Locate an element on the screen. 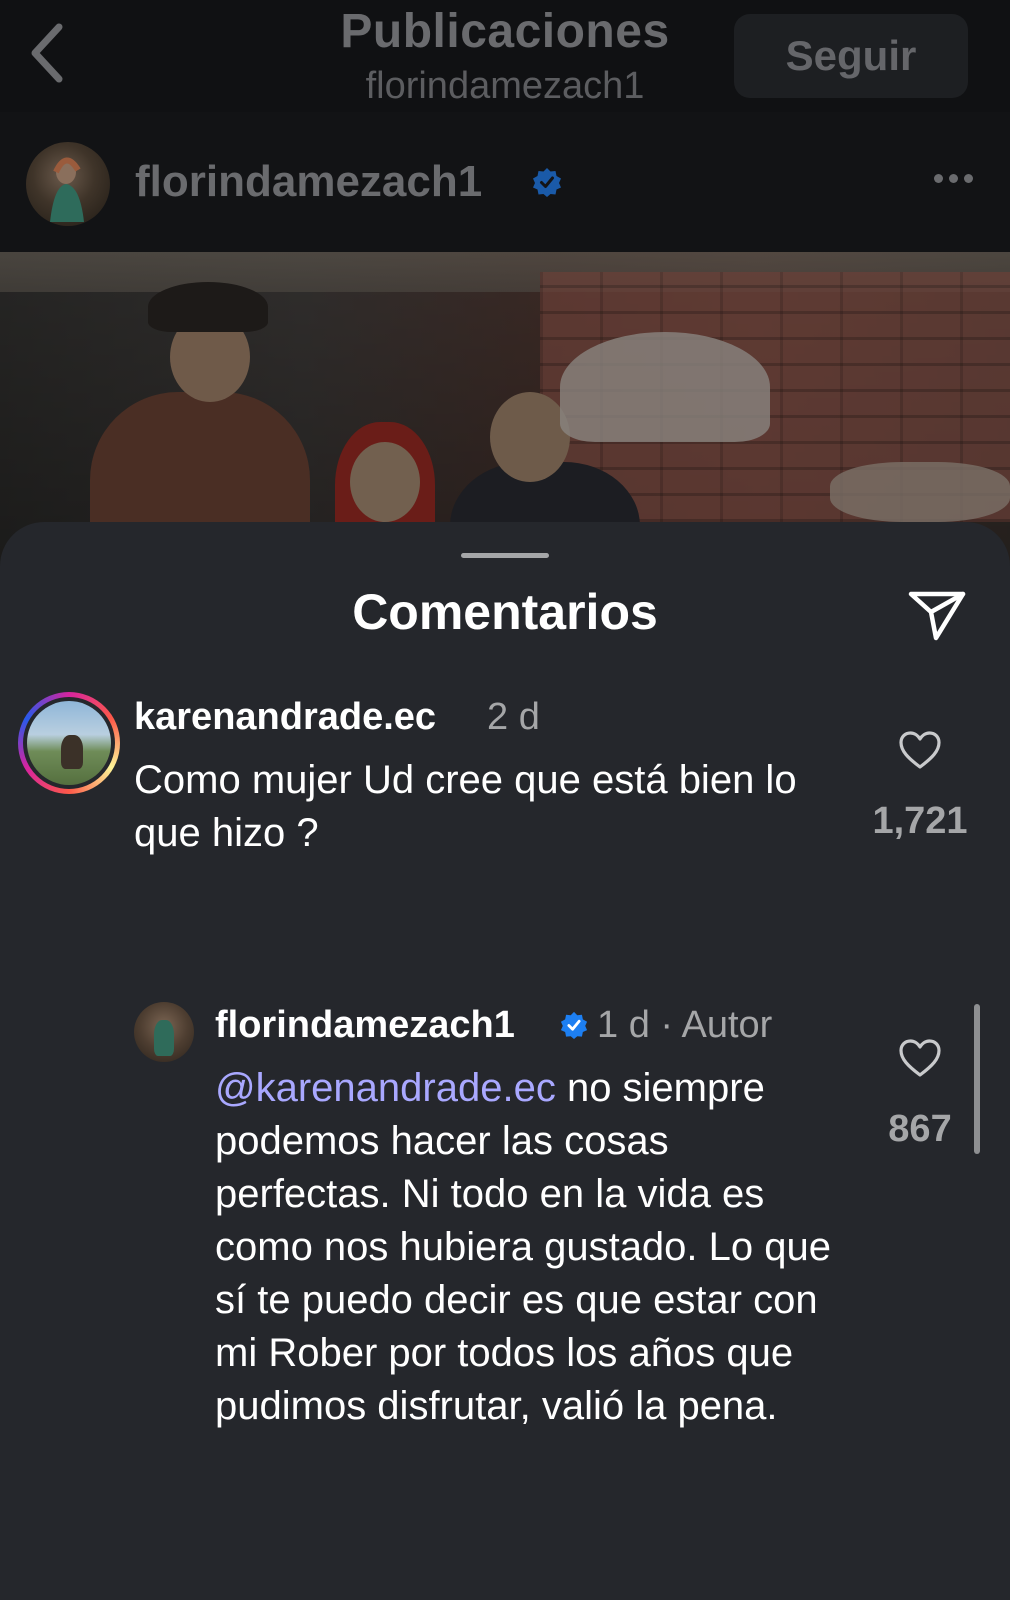 This screenshot has width=1010, height=1600. reply-time-author: 1 d · Autor is located at coordinates (685, 1025).